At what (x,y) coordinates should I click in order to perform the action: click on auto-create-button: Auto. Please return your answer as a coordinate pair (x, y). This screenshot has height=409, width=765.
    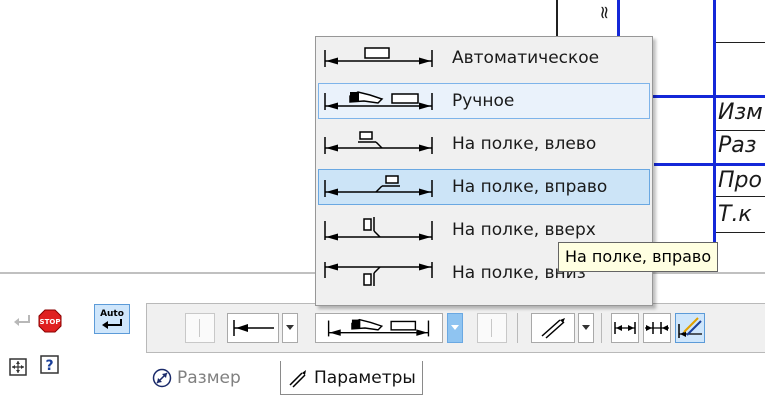
    Looking at the image, I should click on (112, 319).